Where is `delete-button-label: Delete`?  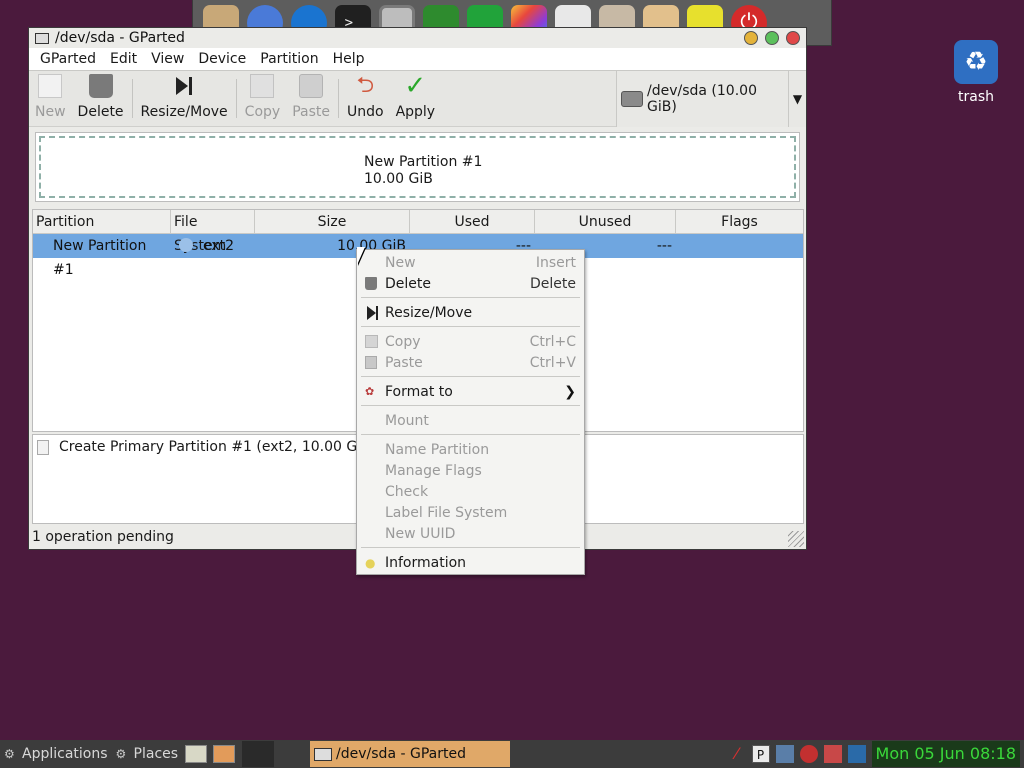 delete-button-label: Delete is located at coordinates (100, 112).